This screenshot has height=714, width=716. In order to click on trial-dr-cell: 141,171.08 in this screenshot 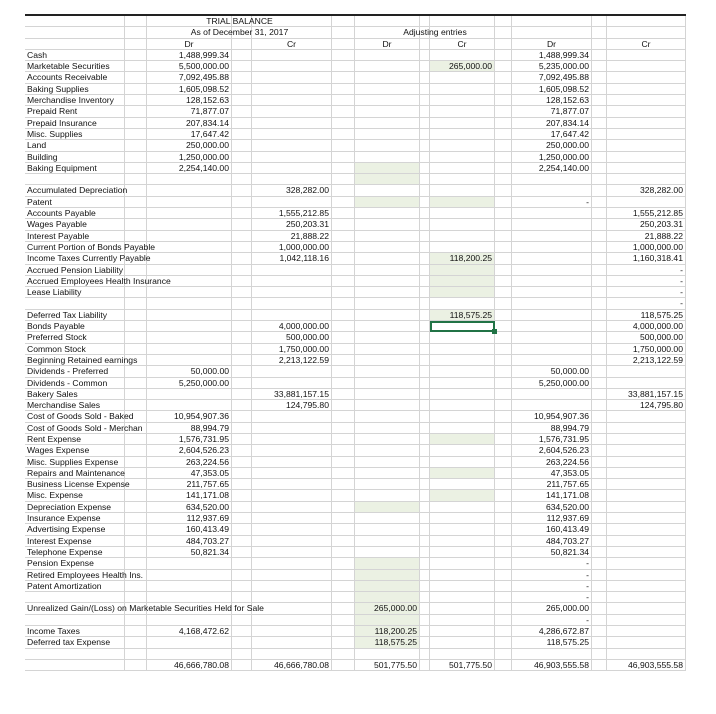, I will do `click(189, 496)`.